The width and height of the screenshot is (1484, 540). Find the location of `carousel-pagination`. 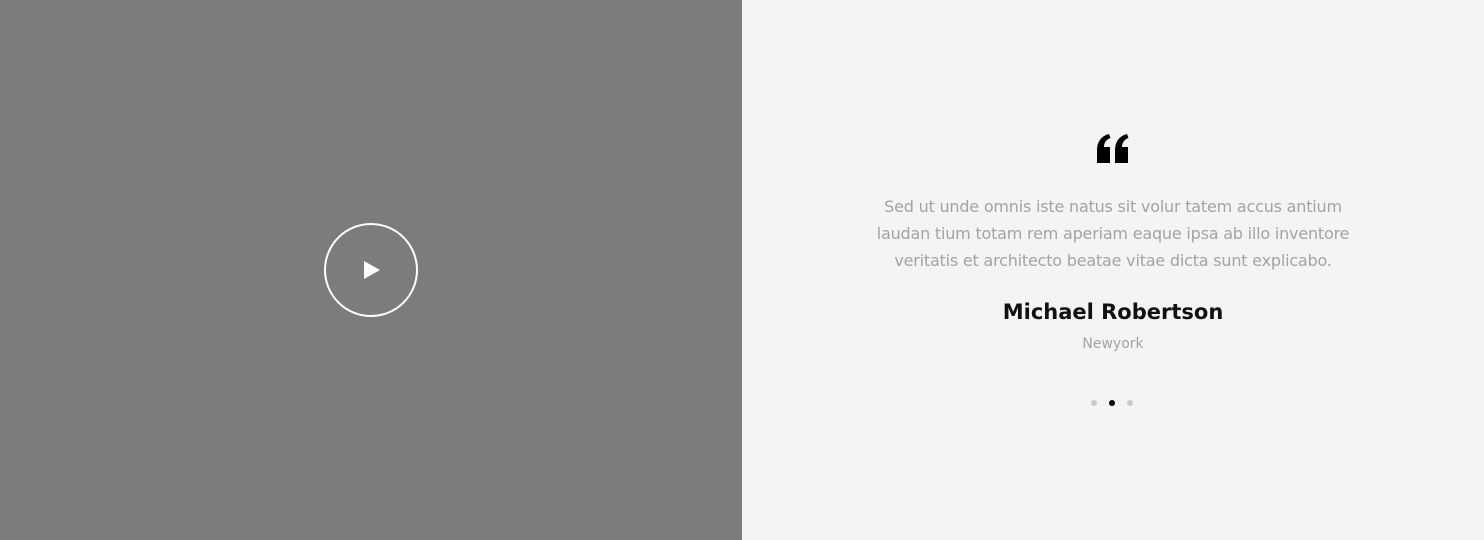

carousel-pagination is located at coordinates (1112, 403).